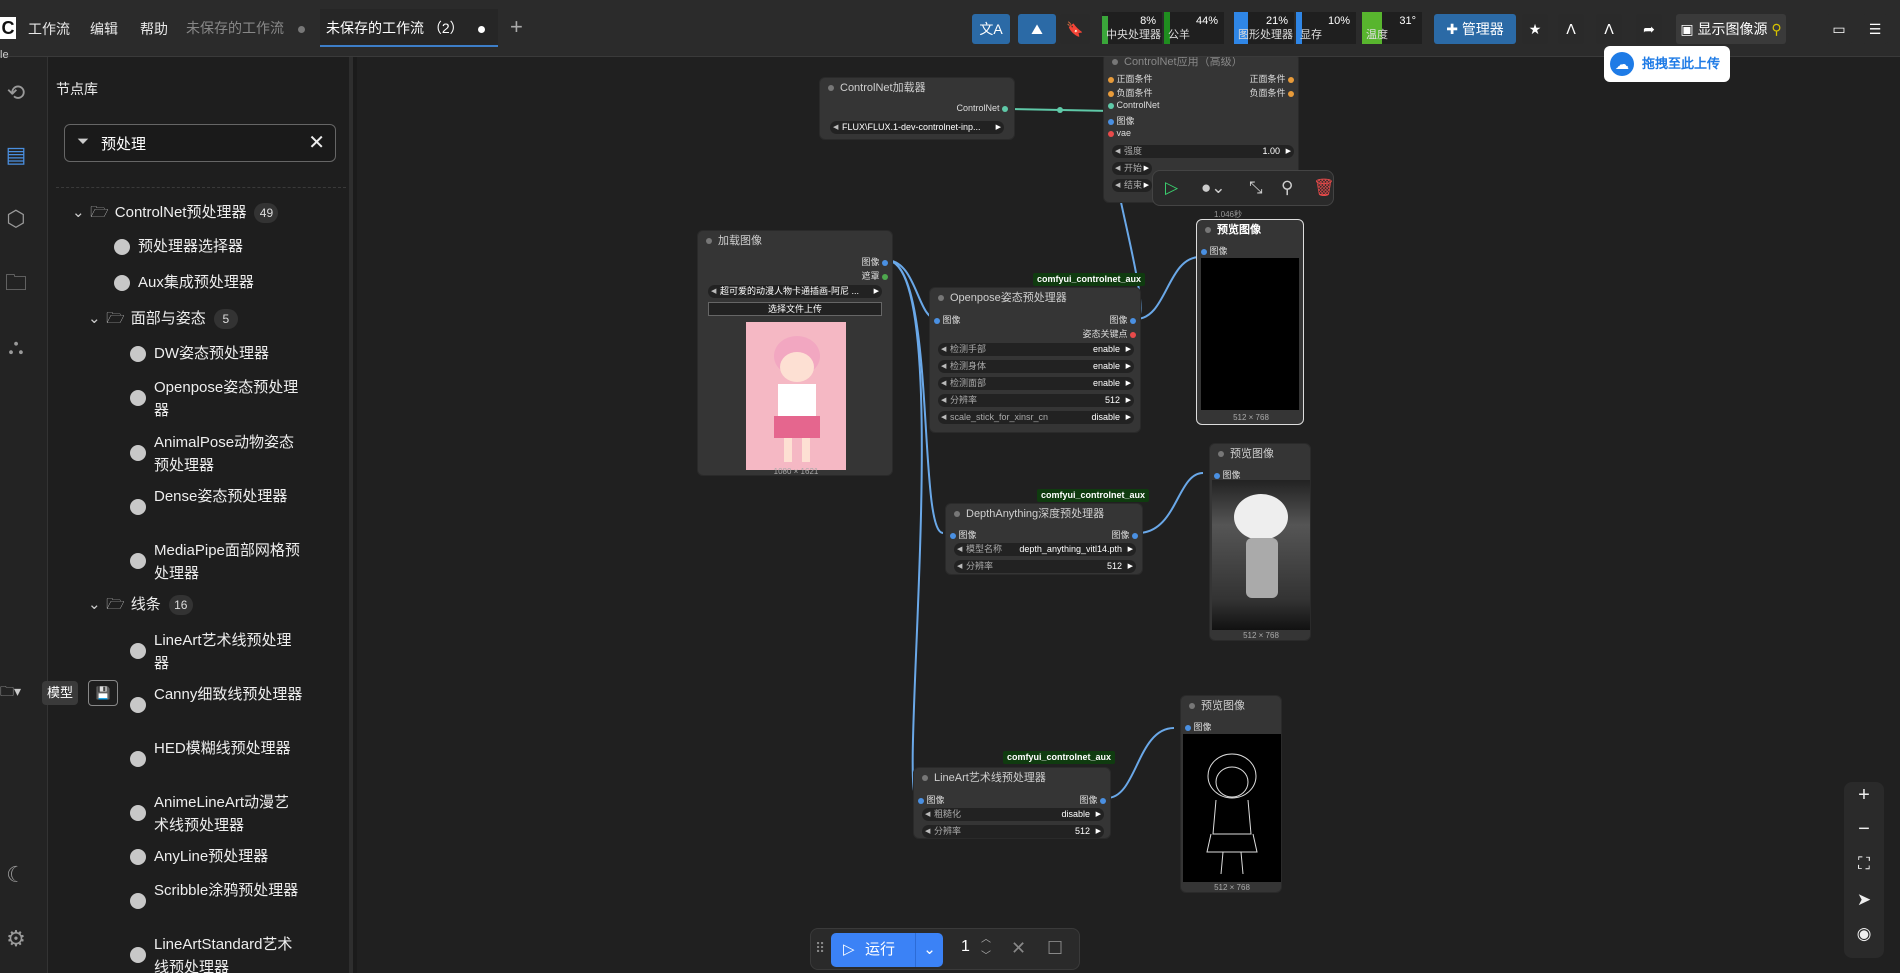 The image size is (1900, 973). Describe the element at coordinates (213, 246) in the screenshot. I see `list-item: 预处理器选择器` at that location.